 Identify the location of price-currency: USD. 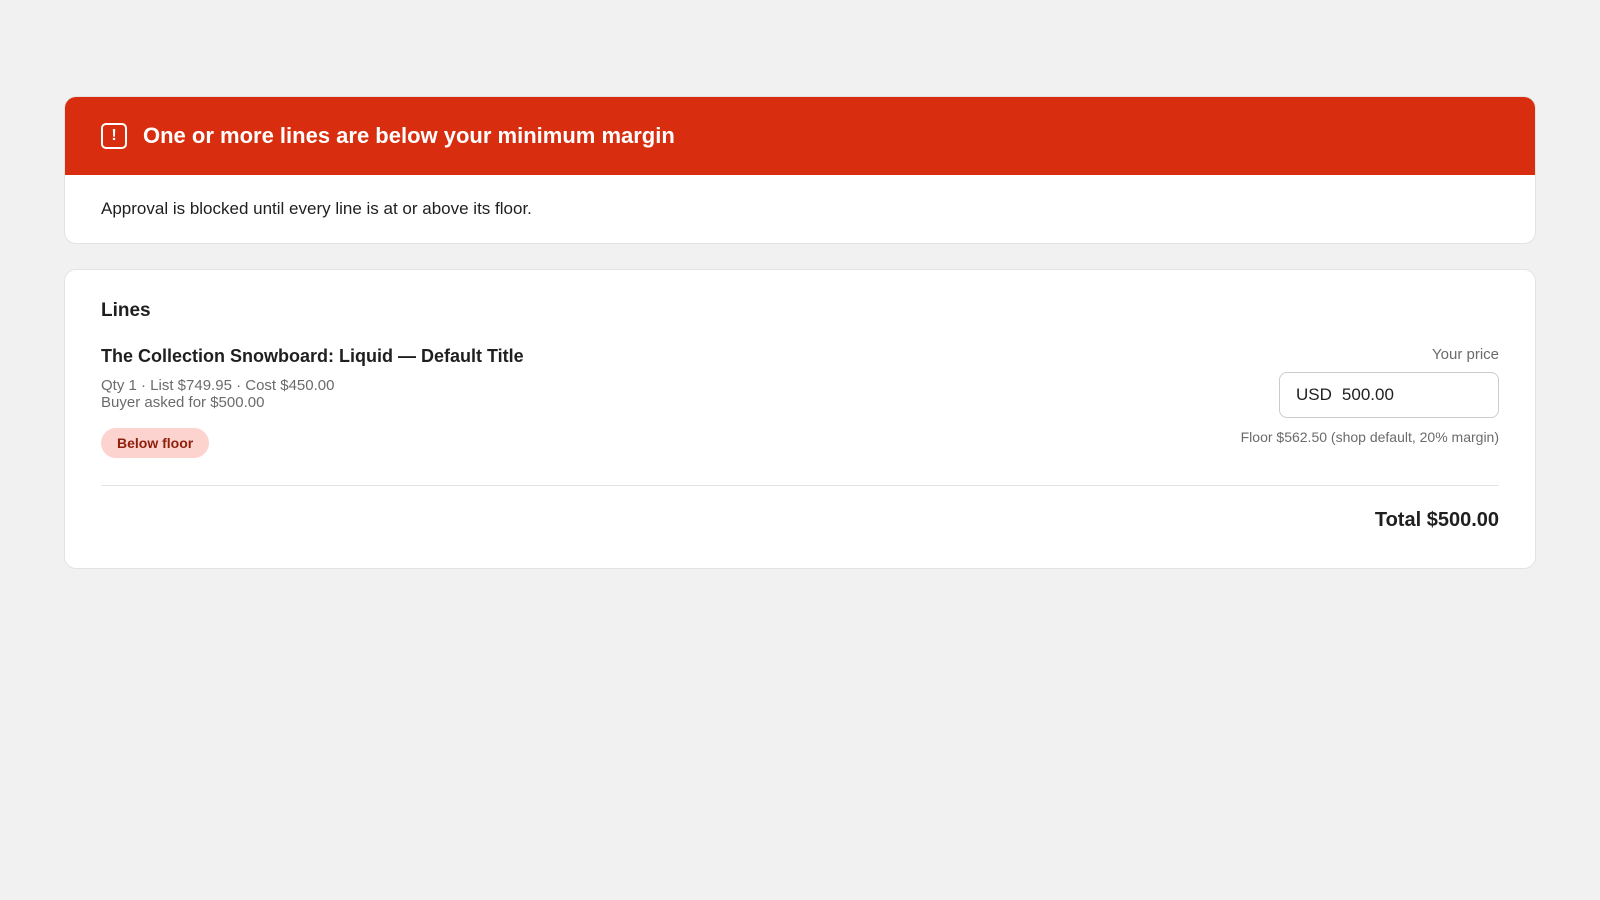
(1314, 394).